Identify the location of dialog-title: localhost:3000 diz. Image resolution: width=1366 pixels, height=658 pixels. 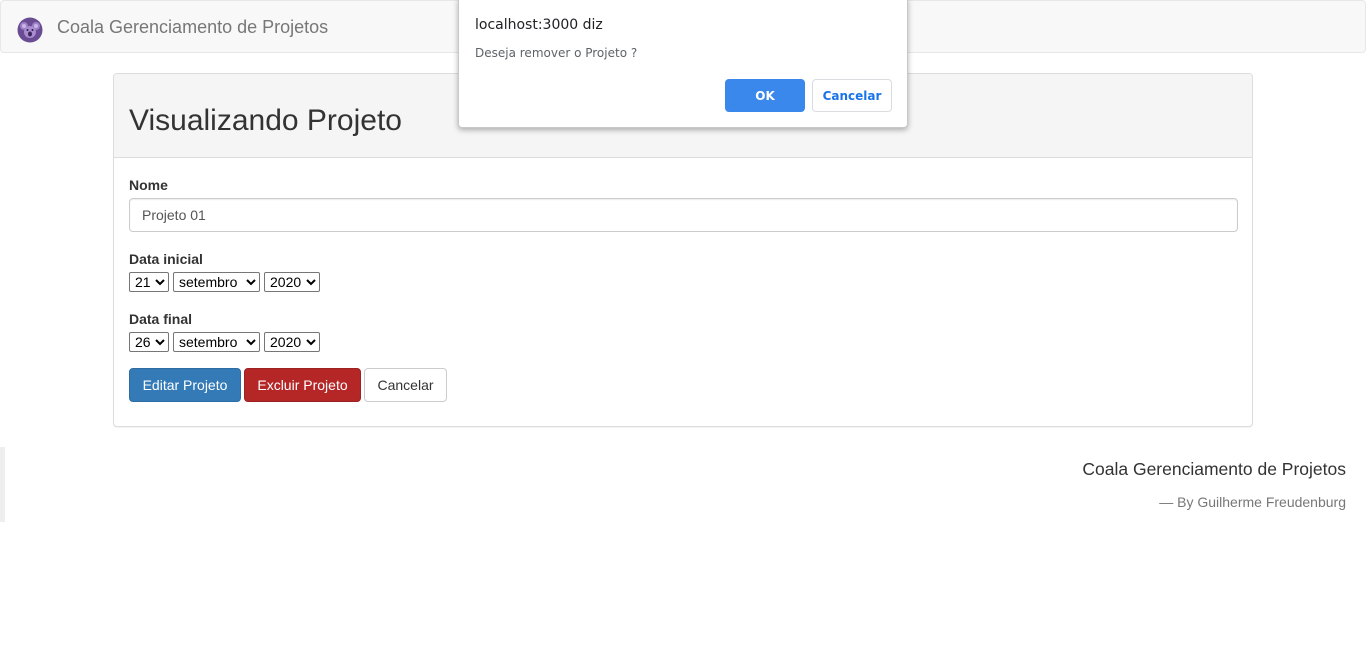
(539, 25).